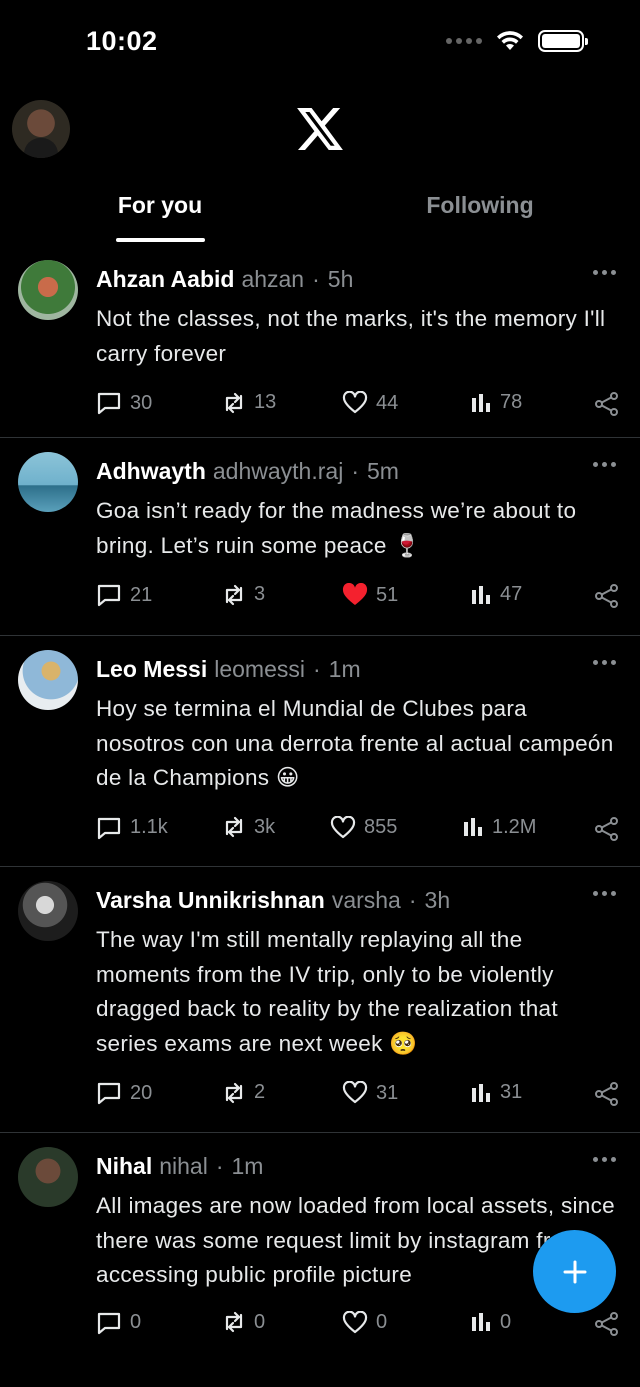  I want to click on post-header: Varsha Unnikrishnan varsha · 3h, so click(368, 900).